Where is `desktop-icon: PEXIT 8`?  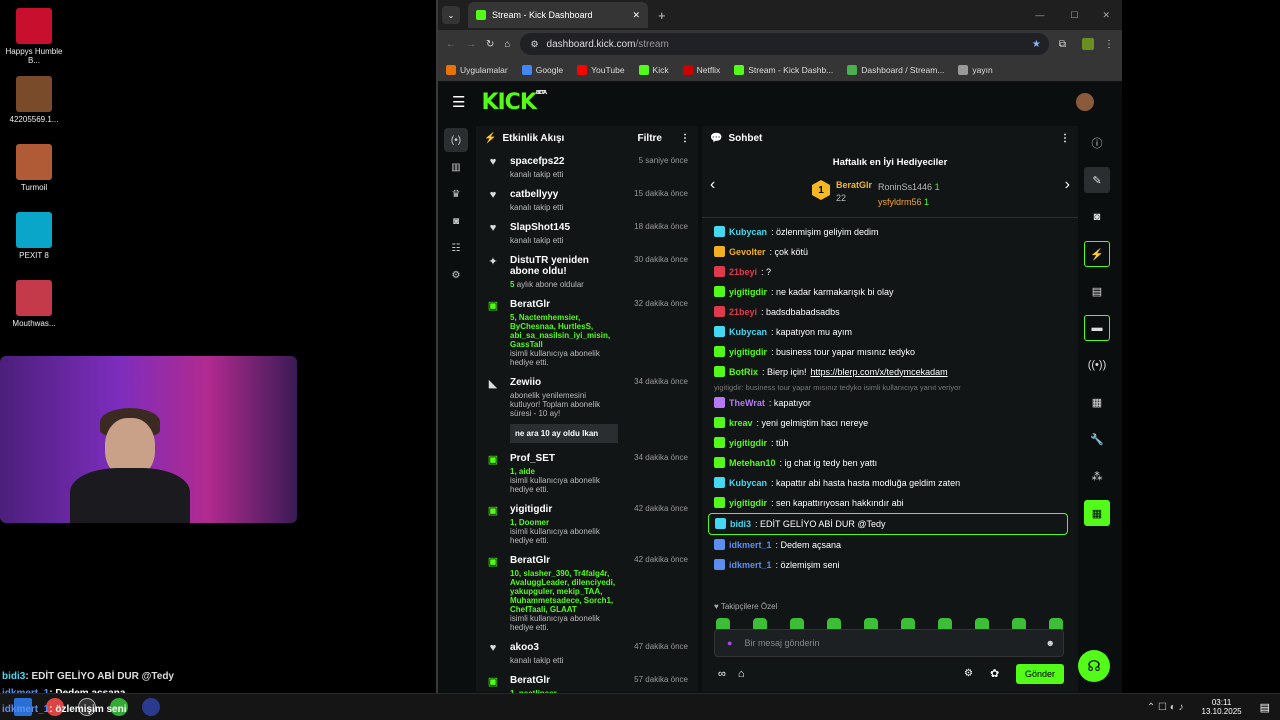
desktop-icon: PEXIT 8 is located at coordinates (34, 236).